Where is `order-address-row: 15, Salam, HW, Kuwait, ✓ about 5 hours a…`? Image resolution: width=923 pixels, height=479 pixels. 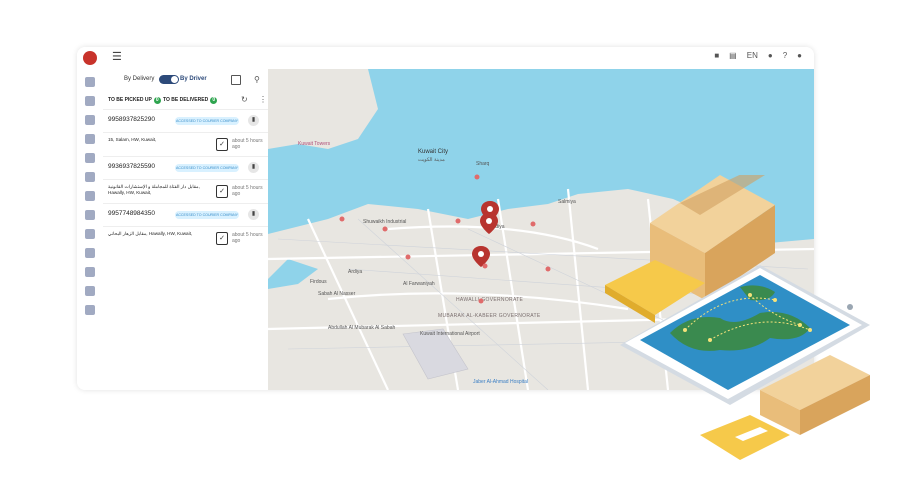 order-address-row: 15, Salam, HW, Kuwait, ✓ about 5 hours a… is located at coordinates (185, 144).